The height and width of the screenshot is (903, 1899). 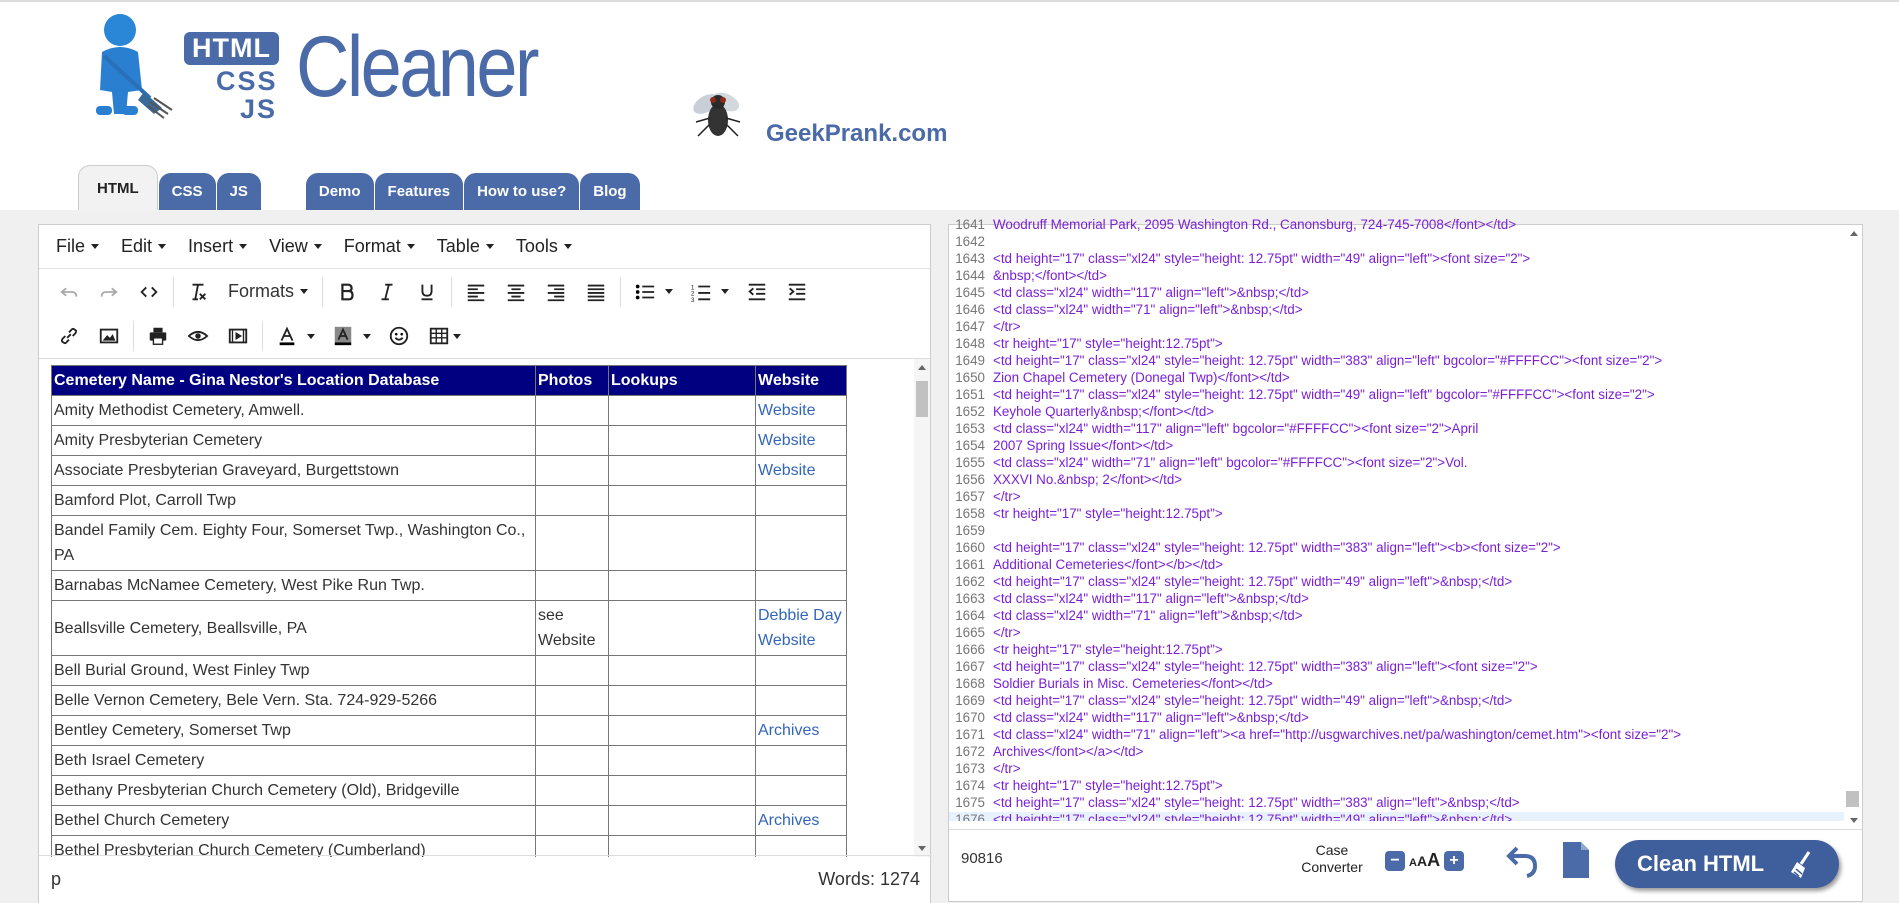 What do you see at coordinates (701, 292) in the screenshot?
I see `numbered-list-icon: 123` at bounding box center [701, 292].